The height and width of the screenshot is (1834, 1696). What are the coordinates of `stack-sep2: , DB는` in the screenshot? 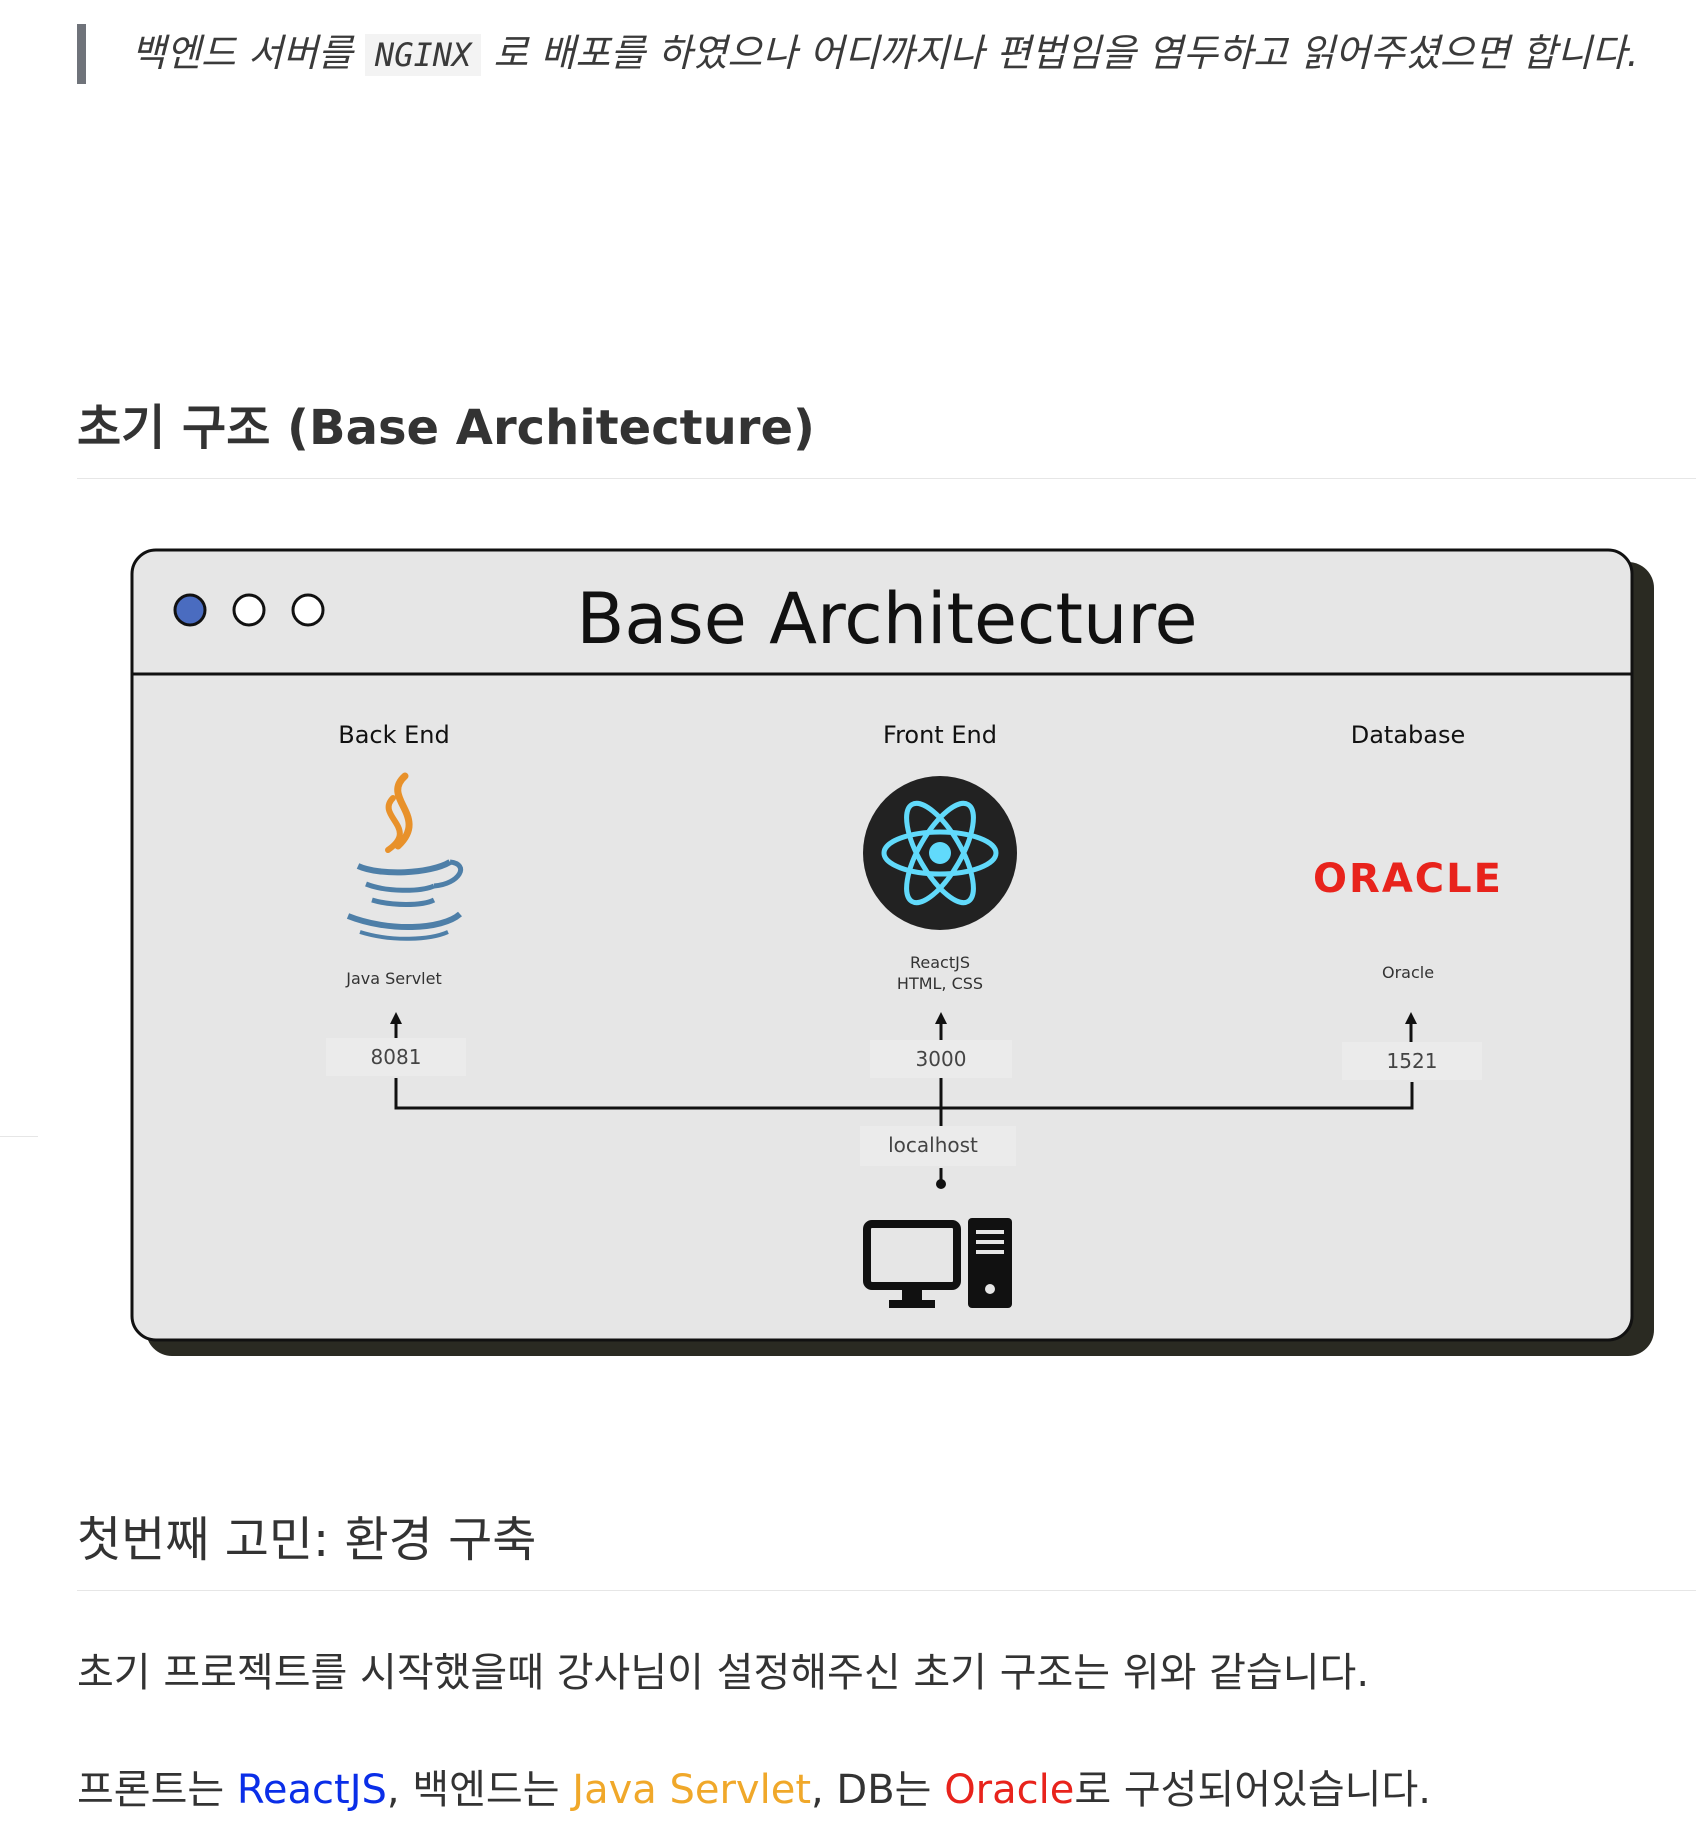 It's located at (878, 1790).